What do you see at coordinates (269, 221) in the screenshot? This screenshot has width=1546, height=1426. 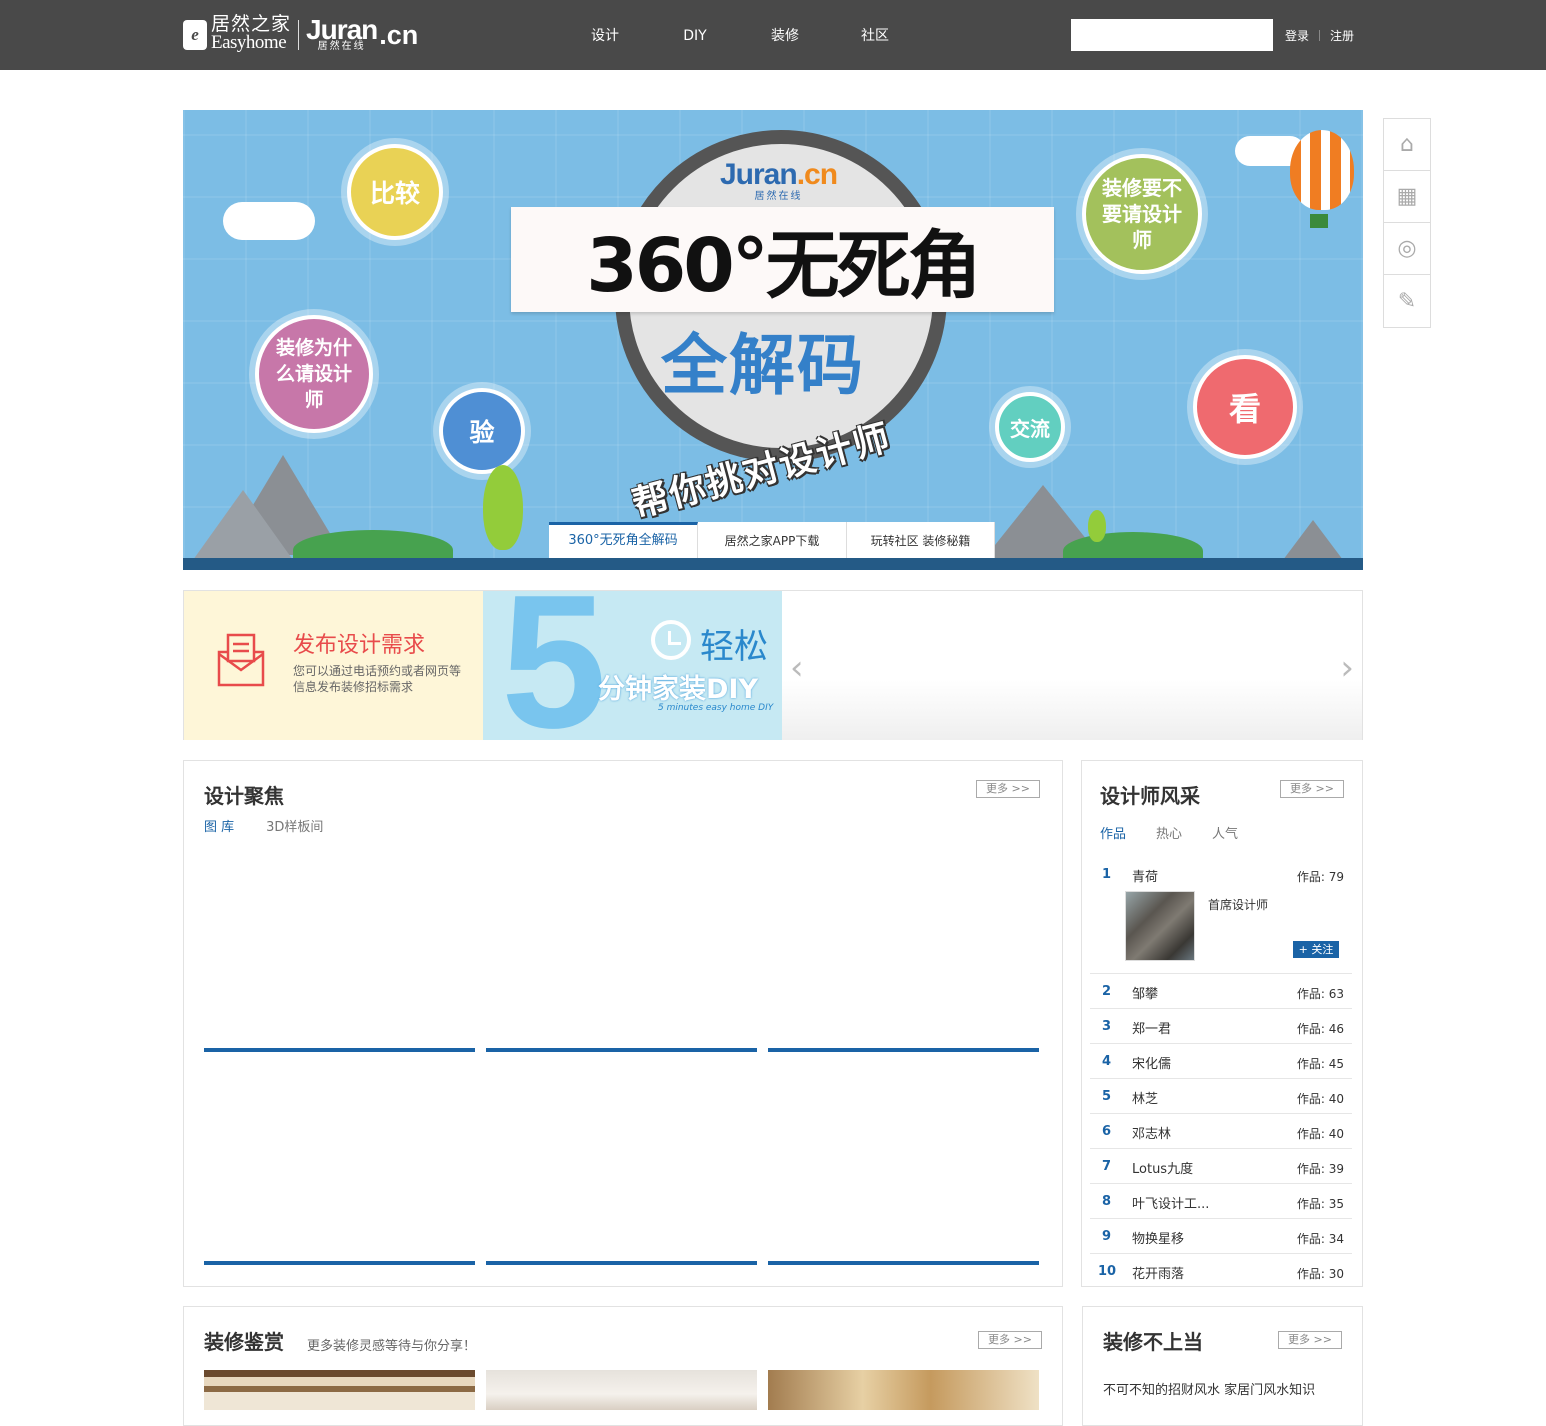 I see `cloud` at bounding box center [269, 221].